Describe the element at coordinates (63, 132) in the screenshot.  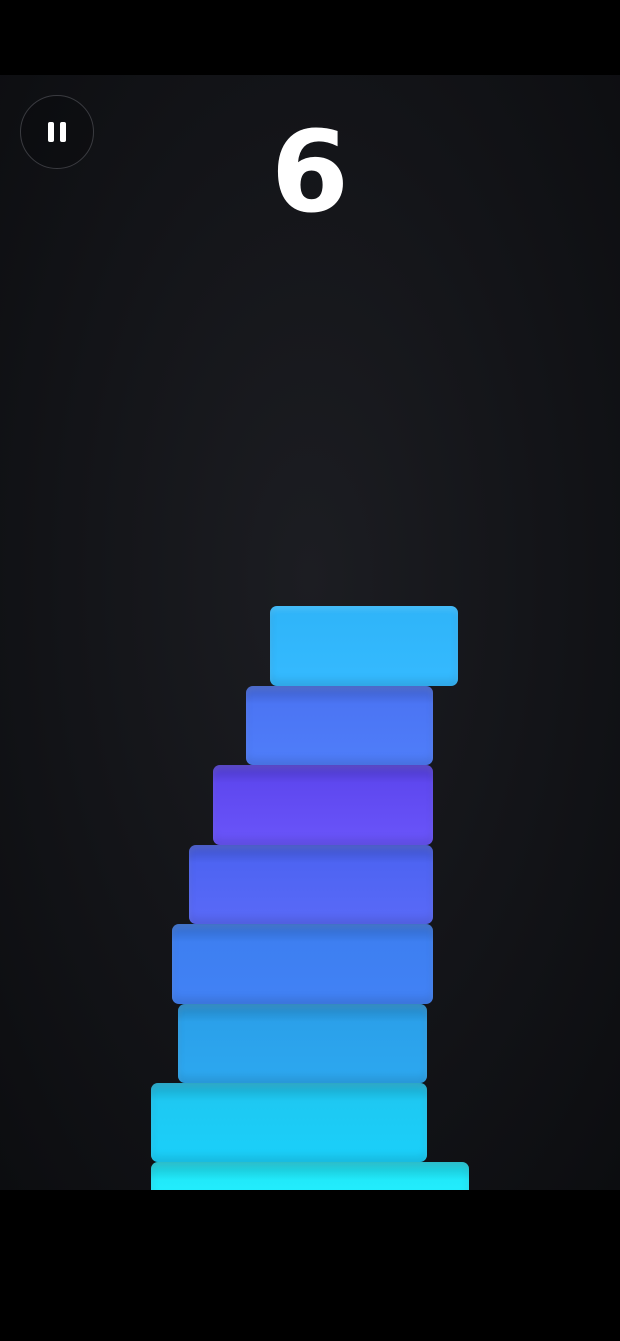
I see `pause-bar-right` at that location.